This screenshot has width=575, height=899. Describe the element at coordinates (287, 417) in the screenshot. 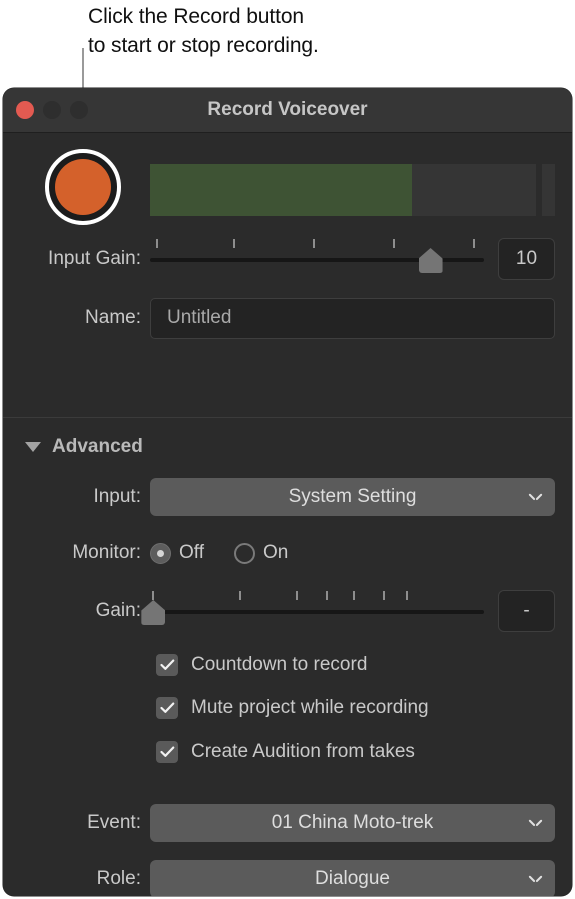

I see `section-separator` at that location.